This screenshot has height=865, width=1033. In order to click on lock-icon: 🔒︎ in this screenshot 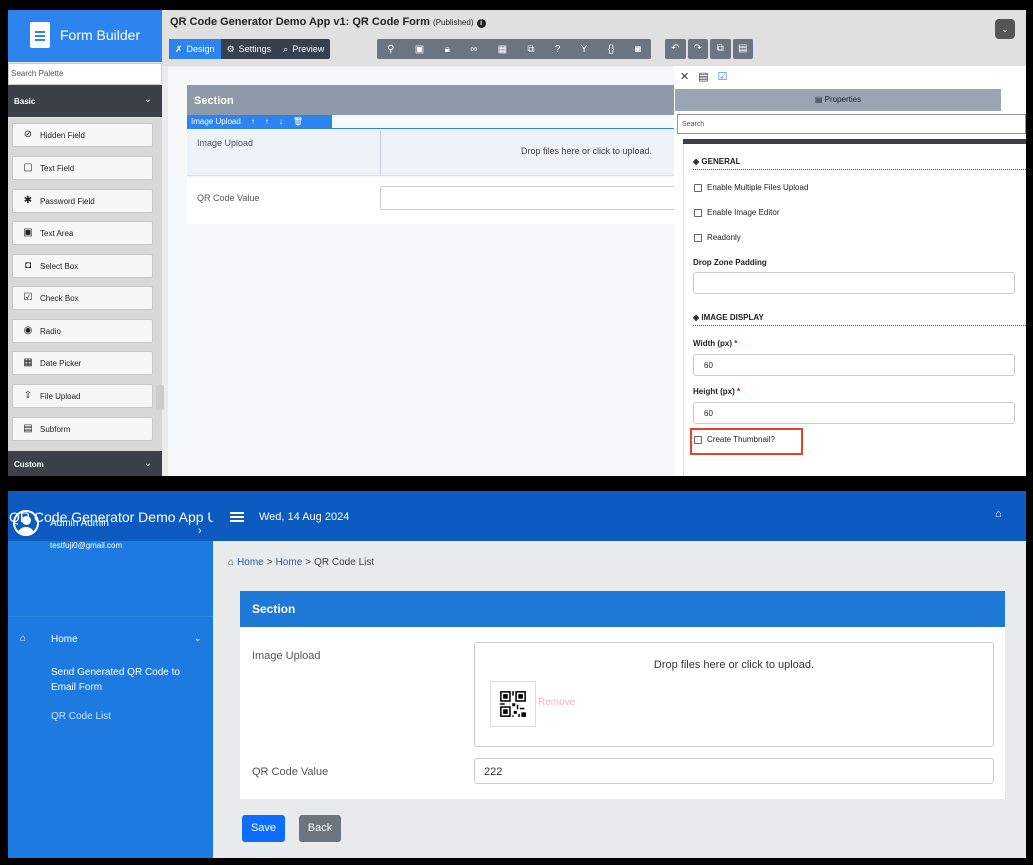, I will do `click(447, 49)`.